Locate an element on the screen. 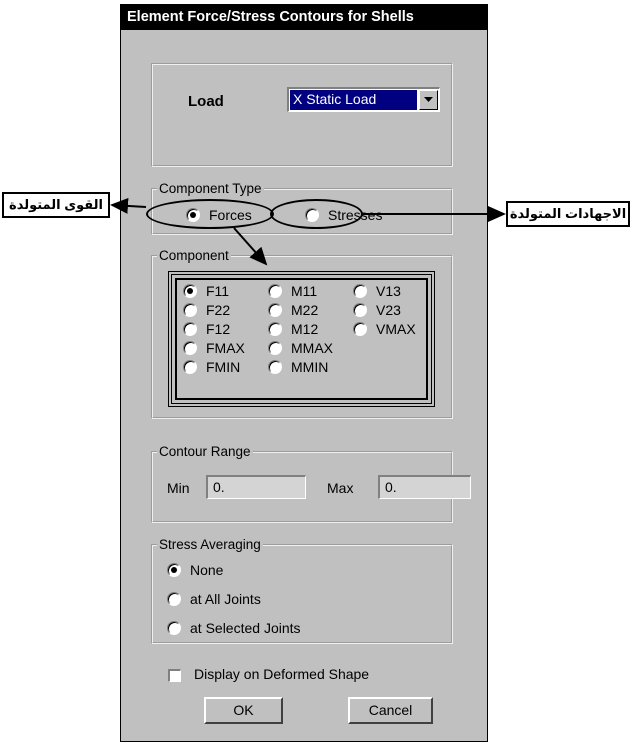 The width and height of the screenshot is (630, 746). stress-averaging-legend: Stress Averaging is located at coordinates (210, 544).